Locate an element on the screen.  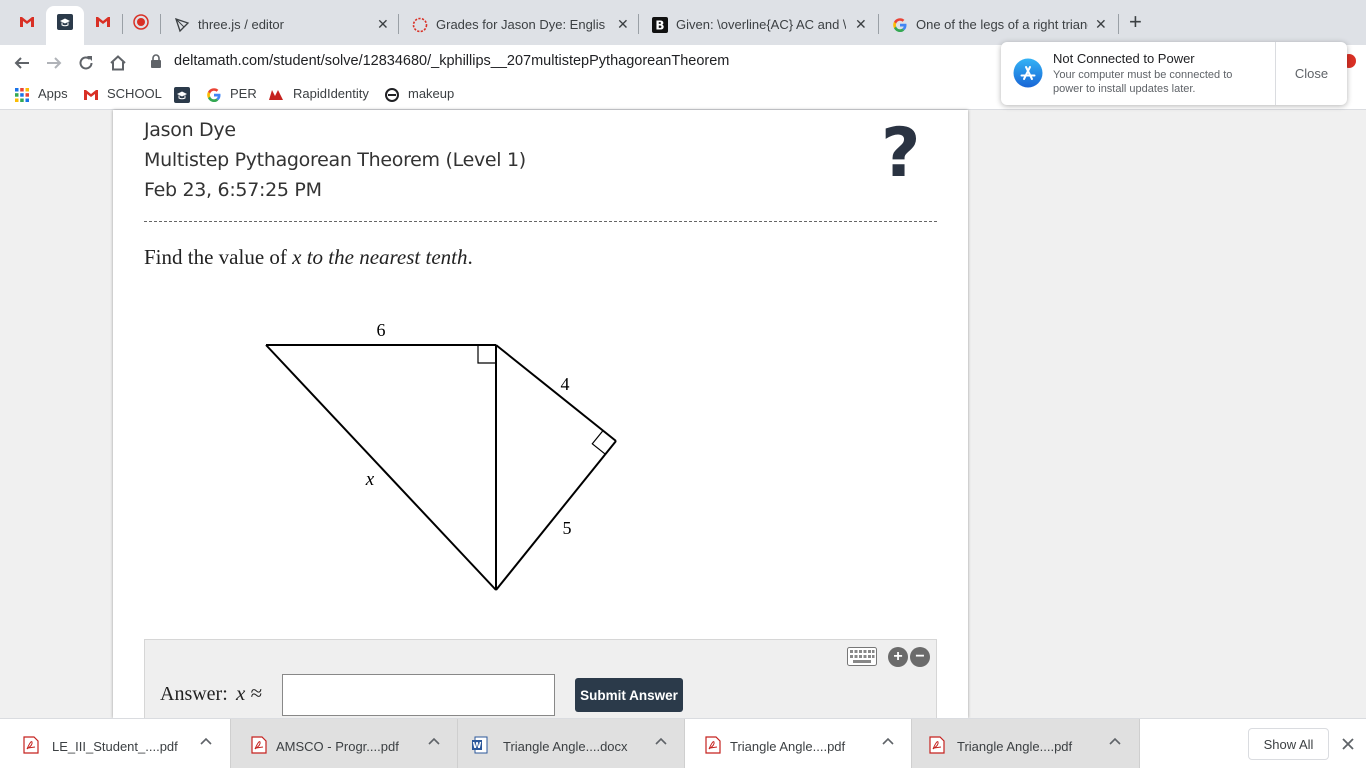
record-icon is located at coordinates (141, 22).